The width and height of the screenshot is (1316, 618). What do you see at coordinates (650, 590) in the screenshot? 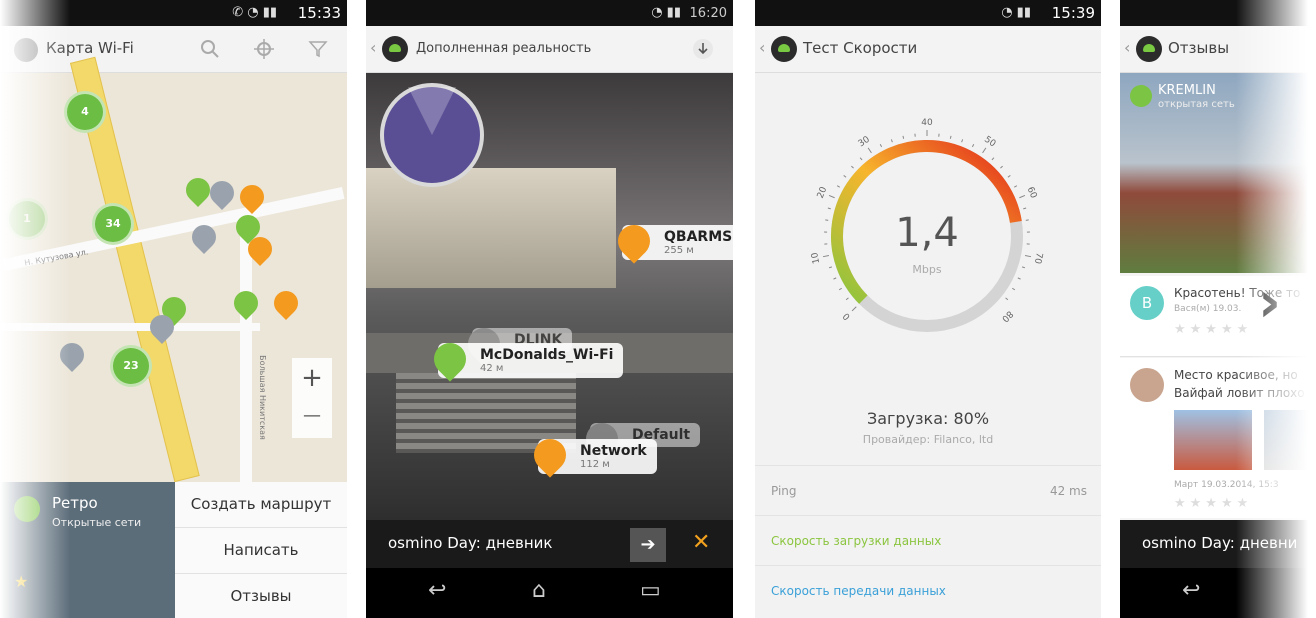
I see `recents-nav-icon: ▭` at bounding box center [650, 590].